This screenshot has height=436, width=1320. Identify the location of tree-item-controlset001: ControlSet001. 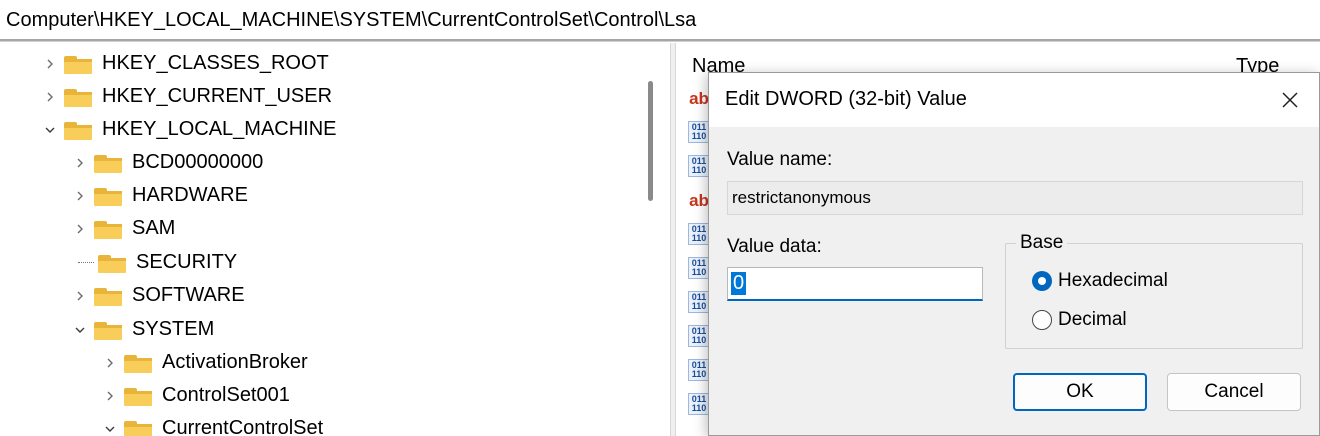
(195, 395).